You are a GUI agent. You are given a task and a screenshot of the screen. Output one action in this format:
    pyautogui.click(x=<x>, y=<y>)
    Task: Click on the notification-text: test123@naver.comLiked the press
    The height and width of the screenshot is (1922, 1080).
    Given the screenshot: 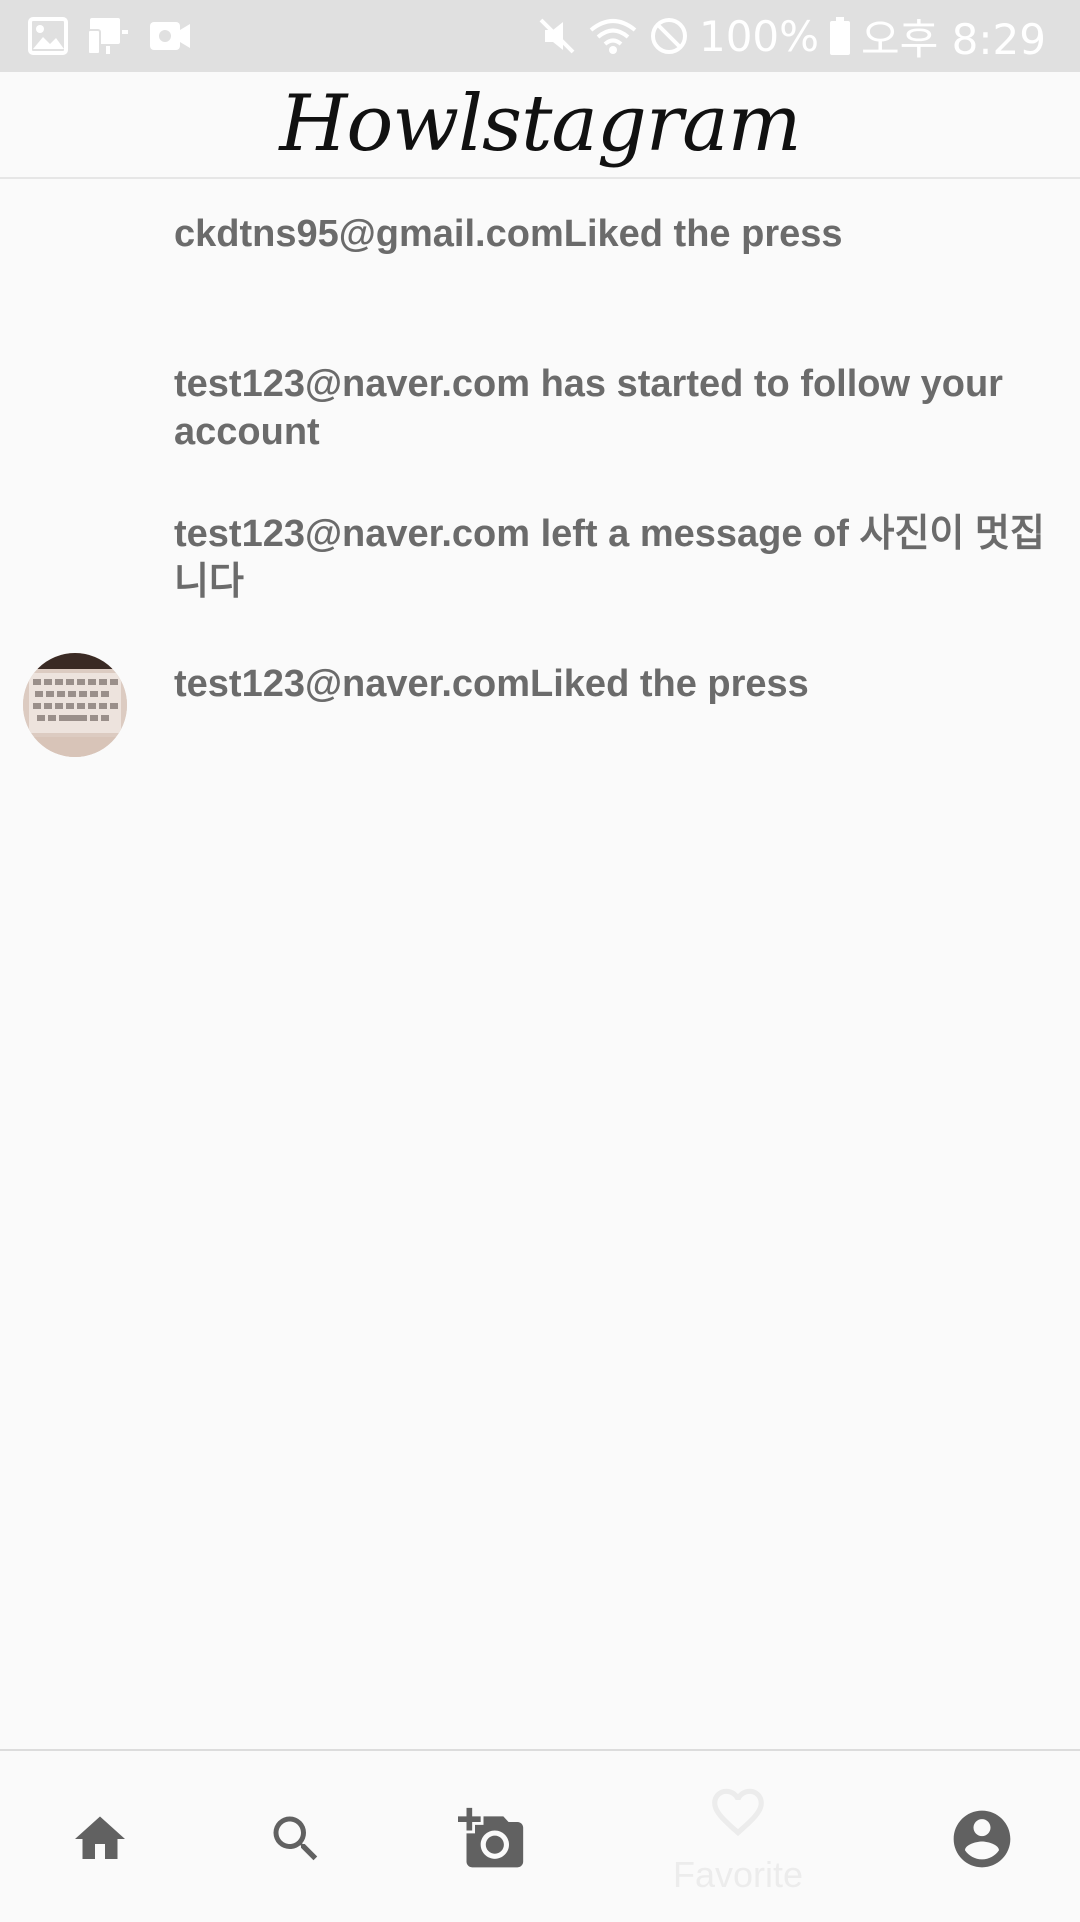 What is the action you would take?
    pyautogui.click(x=491, y=684)
    